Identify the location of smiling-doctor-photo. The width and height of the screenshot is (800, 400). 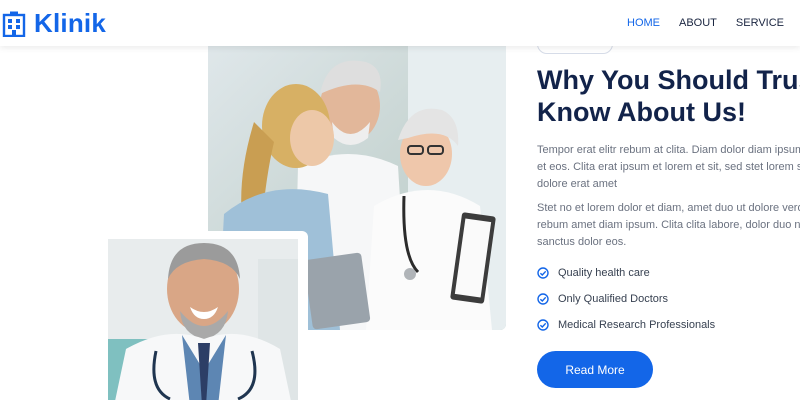
(203, 319).